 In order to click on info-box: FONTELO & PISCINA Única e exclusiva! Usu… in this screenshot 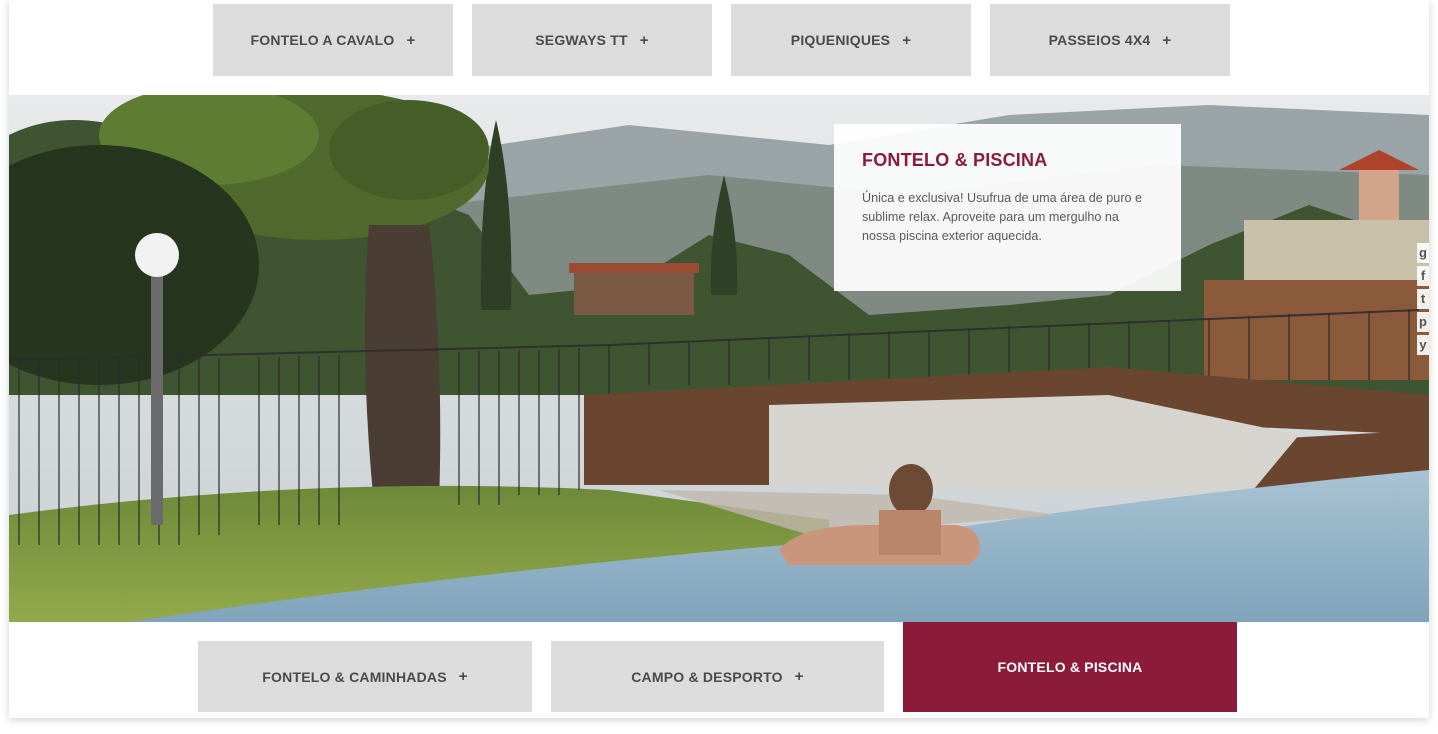, I will do `click(1007, 207)`.